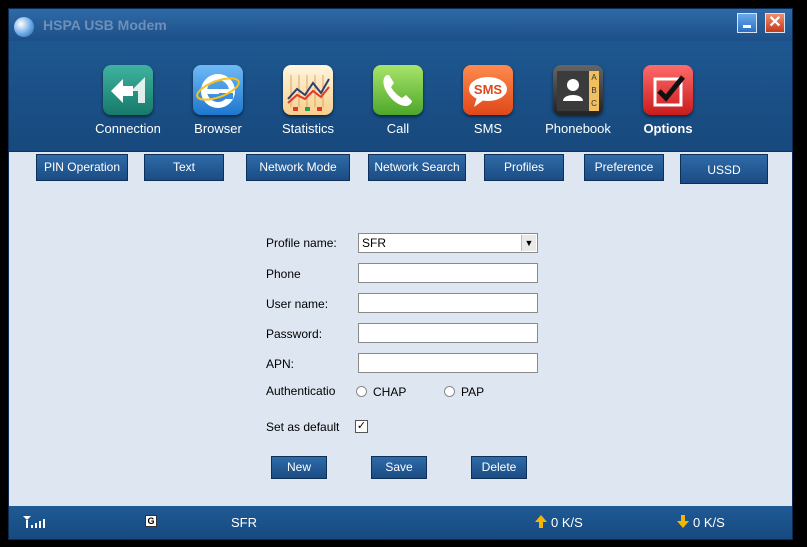  Describe the element at coordinates (105, 25) in the screenshot. I see `window-title: HSPA USB Modem` at that location.